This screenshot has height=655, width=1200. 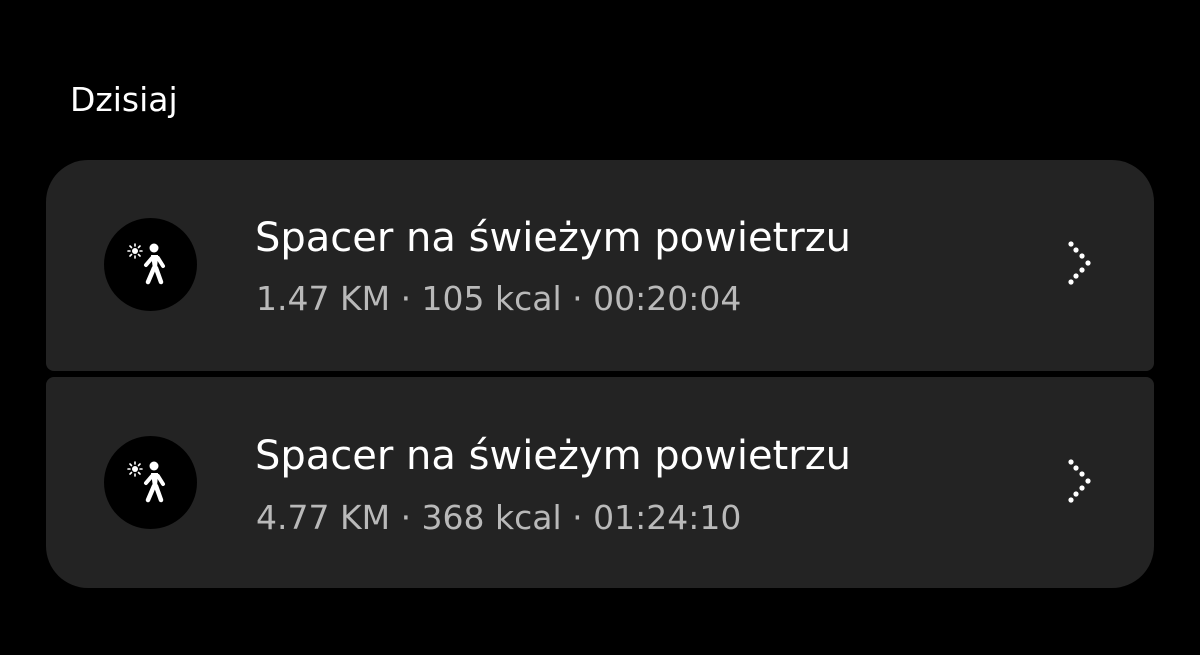 I want to click on section-title-today: Dzisiaj, so click(x=124, y=99).